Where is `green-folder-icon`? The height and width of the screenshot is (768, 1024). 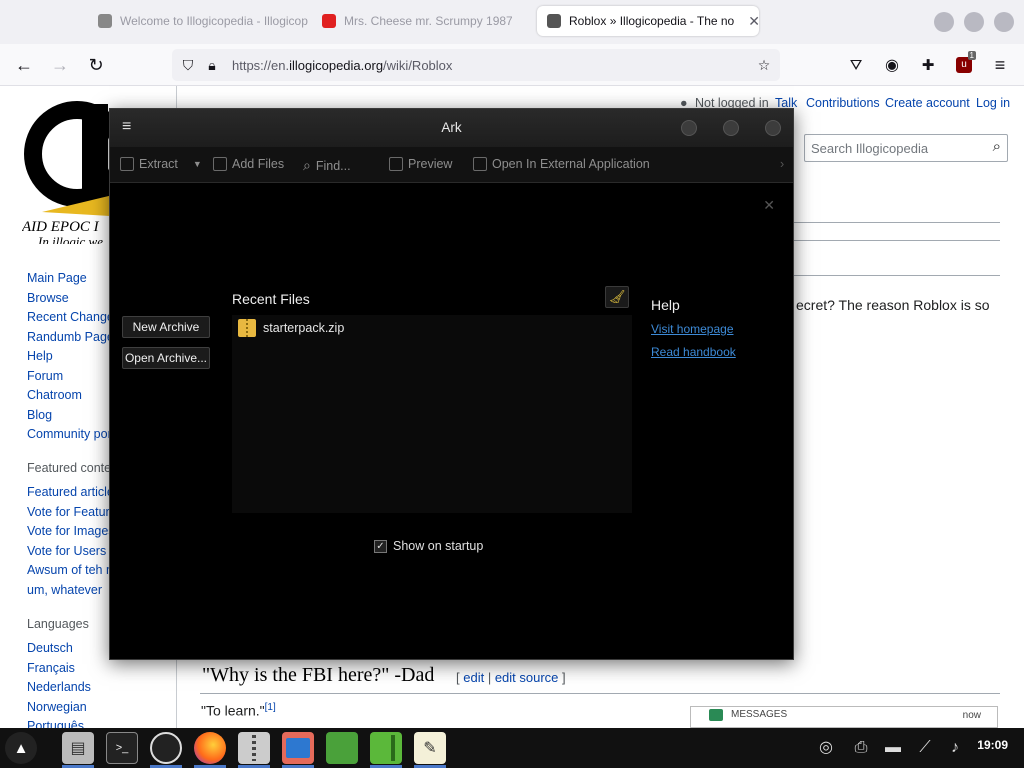 green-folder-icon is located at coordinates (342, 748).